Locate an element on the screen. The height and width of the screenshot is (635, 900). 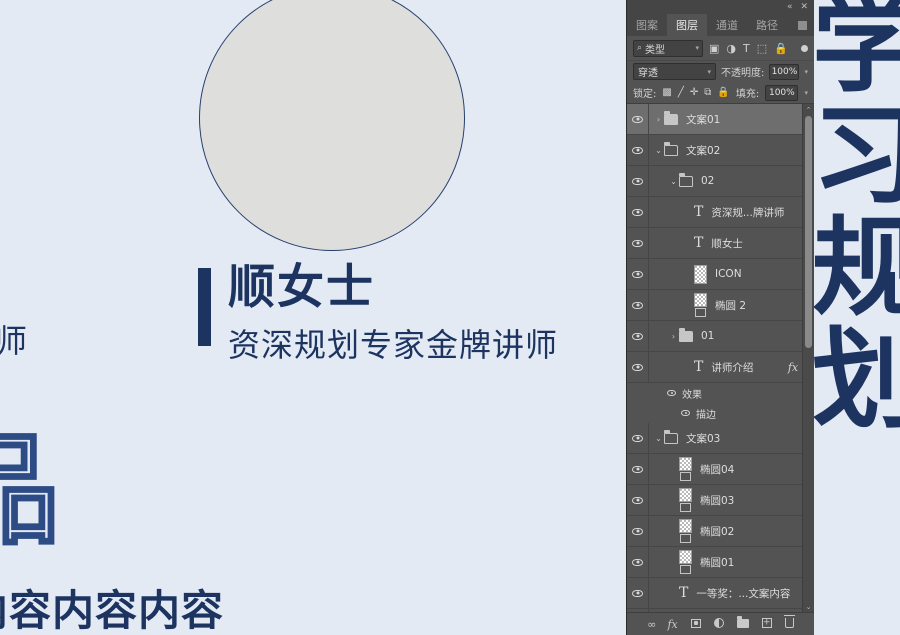
filter-adjustment-icon: ◑ is located at coordinates (731, 48).